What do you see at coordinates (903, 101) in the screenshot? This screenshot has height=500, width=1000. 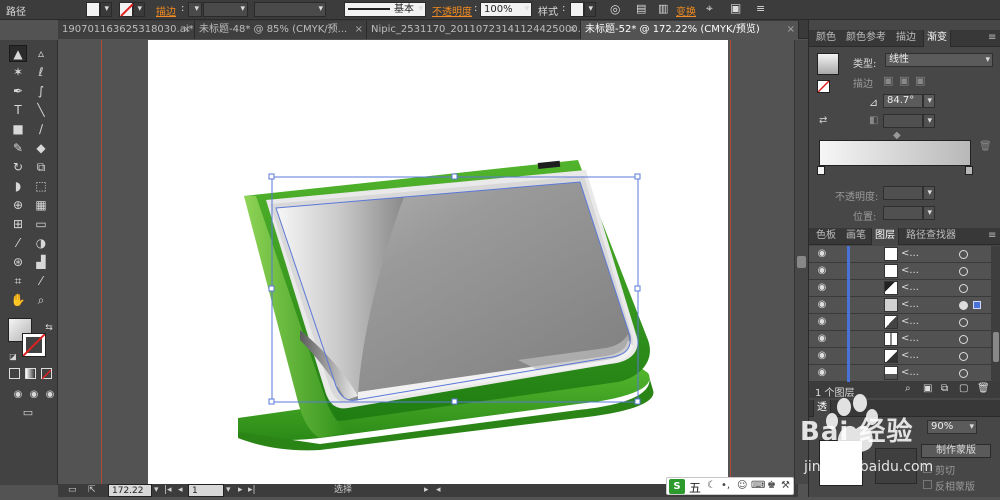 I see `gradient-angle-field: 84.7°` at bounding box center [903, 101].